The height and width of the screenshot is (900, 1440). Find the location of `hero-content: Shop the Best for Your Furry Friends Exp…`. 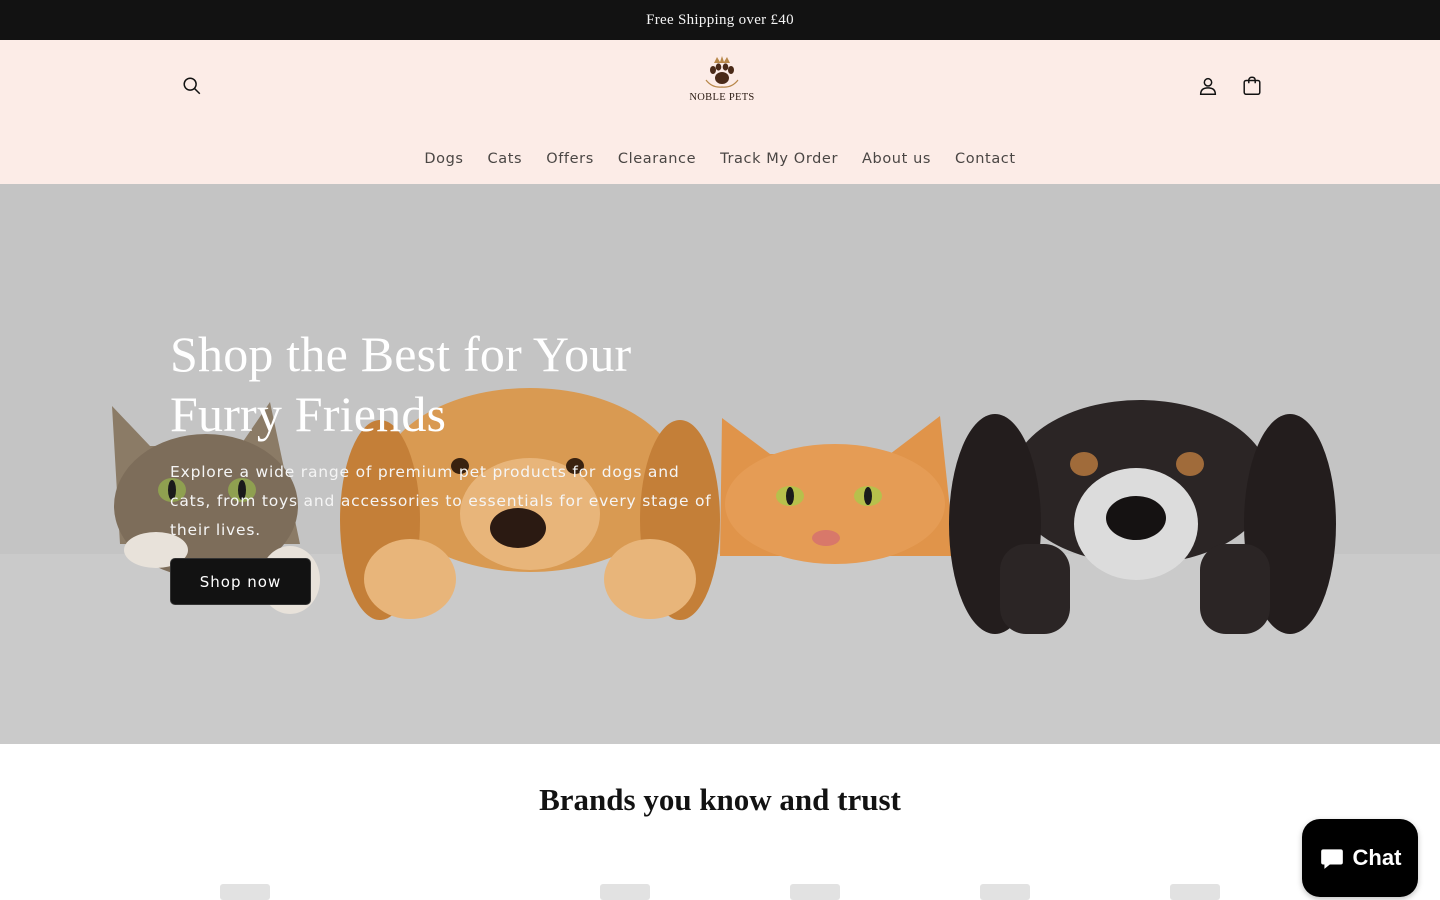

hero-content: Shop the Best for Your Furry Friends Exp… is located at coordinates (450, 434).